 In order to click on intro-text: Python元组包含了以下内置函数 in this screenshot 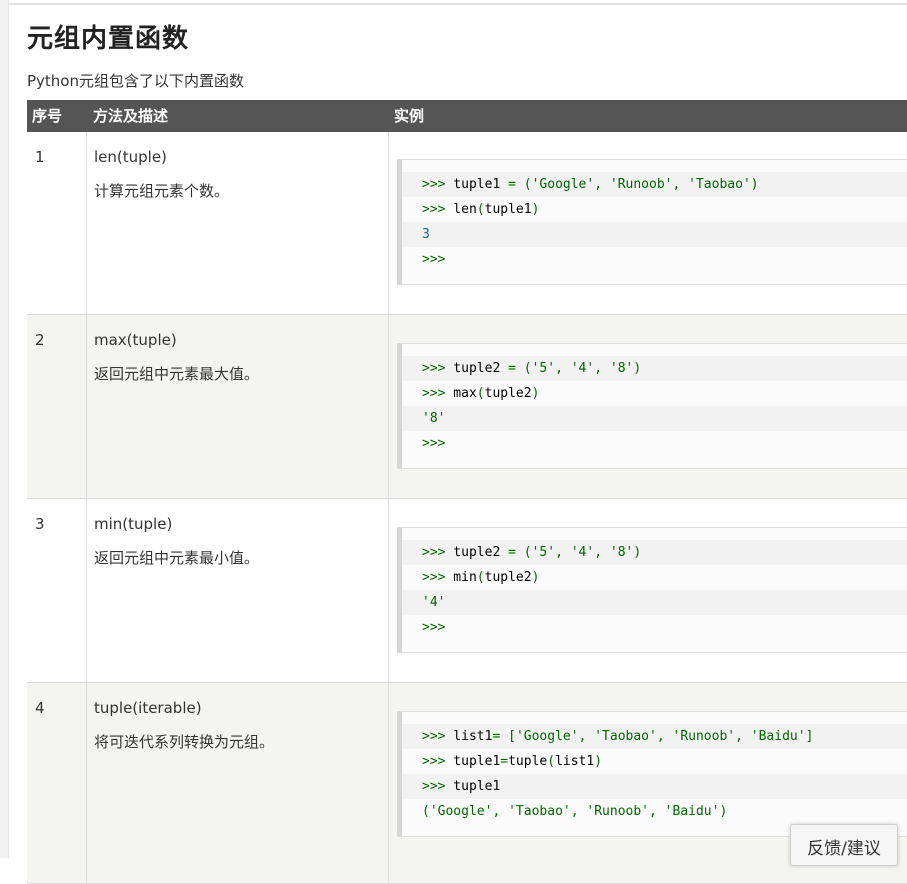, I will do `click(135, 81)`.